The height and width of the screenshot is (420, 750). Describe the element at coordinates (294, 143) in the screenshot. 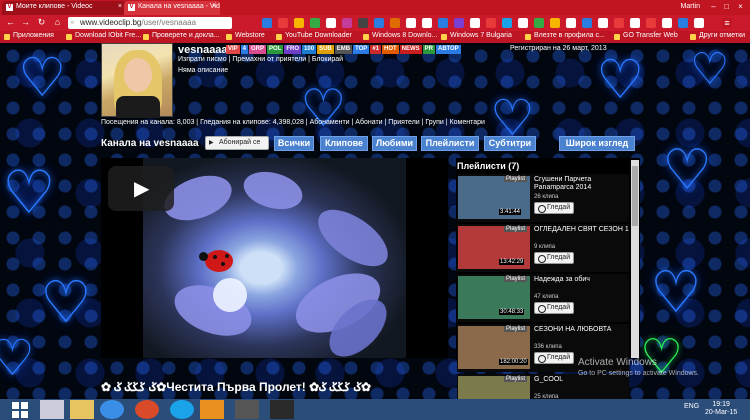

I see `tab-all: Всички` at that location.